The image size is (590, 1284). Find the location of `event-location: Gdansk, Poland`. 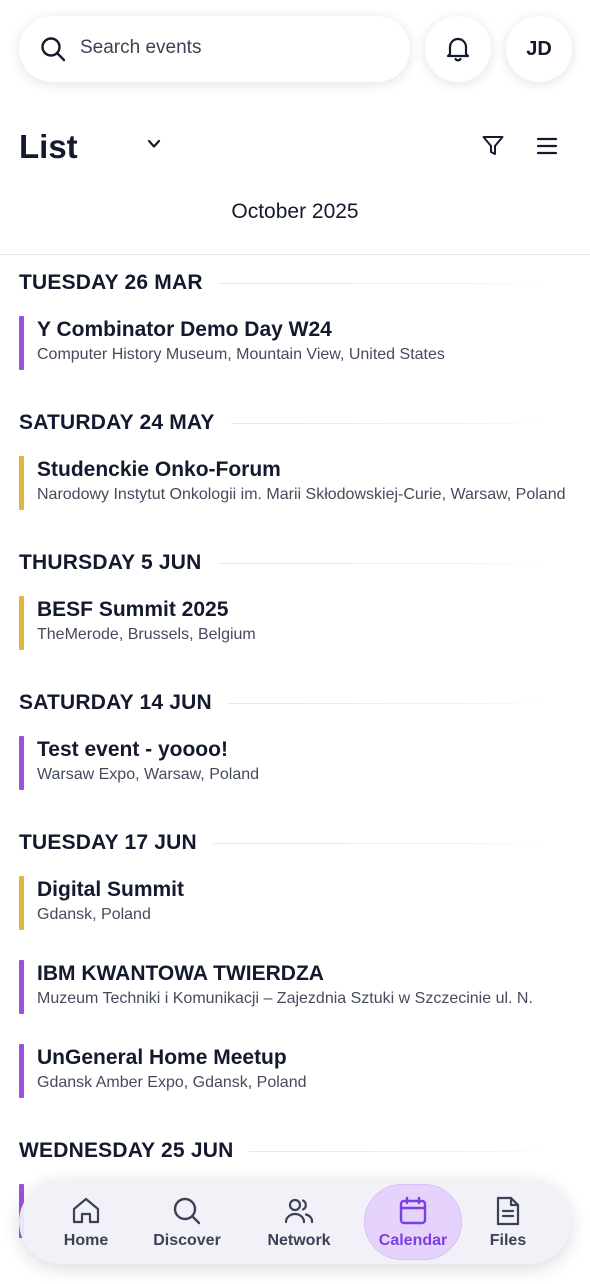

event-location: Gdansk, Poland is located at coordinates (94, 914).